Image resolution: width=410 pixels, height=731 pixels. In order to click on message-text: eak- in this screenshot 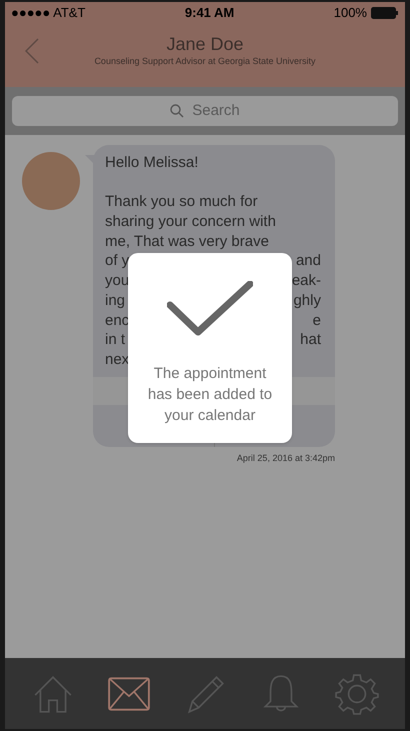, I will do `click(306, 281)`.